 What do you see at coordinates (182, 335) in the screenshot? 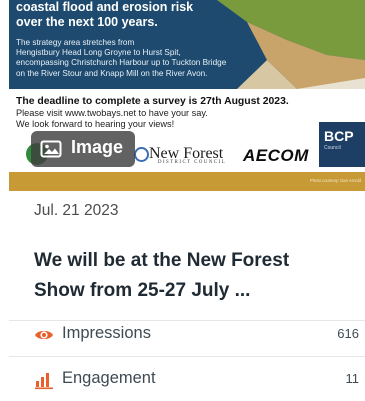
I see `metric-impressions: Impressions 616` at bounding box center [182, 335].